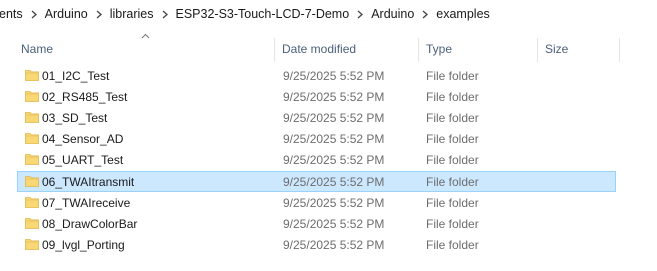 This screenshot has width=657, height=271. What do you see at coordinates (132, 14) in the screenshot?
I see `breadcrumb-item-libraries: libraries` at bounding box center [132, 14].